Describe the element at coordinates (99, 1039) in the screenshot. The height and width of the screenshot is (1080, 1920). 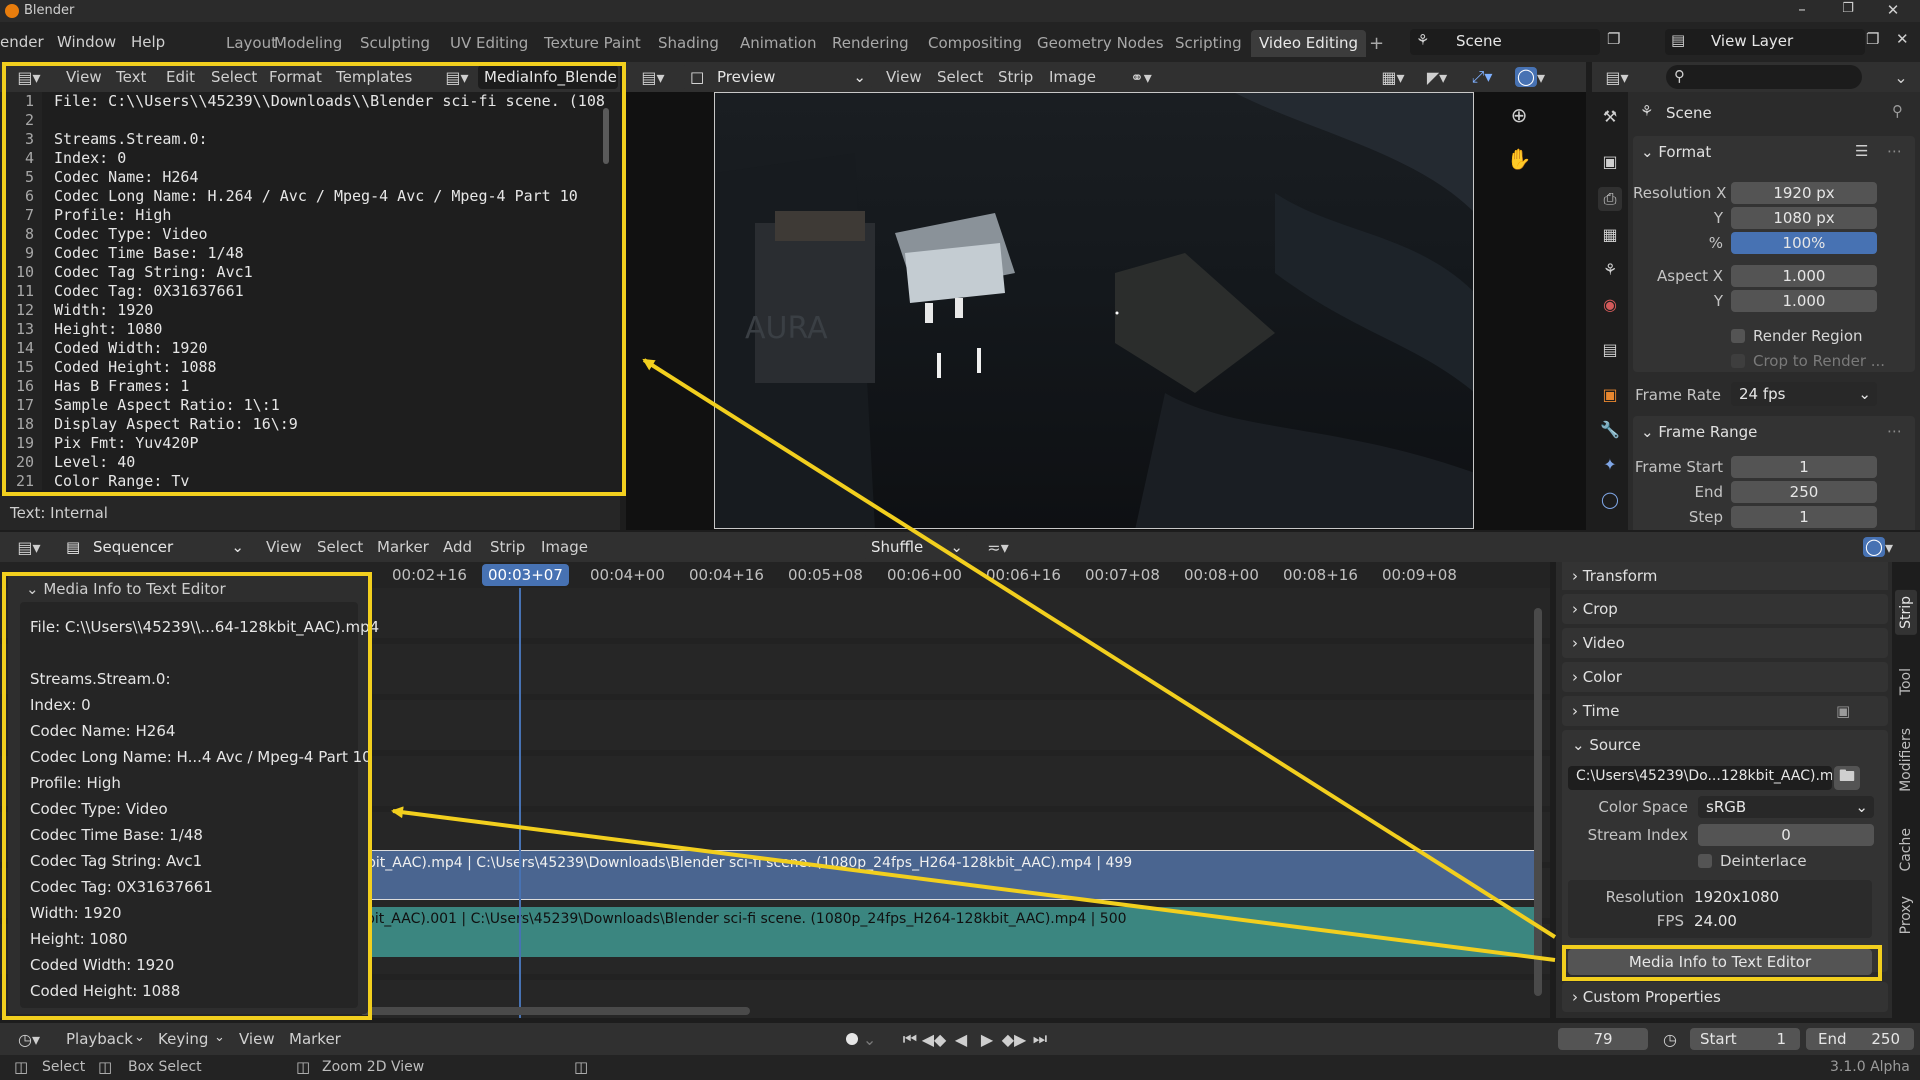
I see `timeline-menu-playback: Playback` at that location.